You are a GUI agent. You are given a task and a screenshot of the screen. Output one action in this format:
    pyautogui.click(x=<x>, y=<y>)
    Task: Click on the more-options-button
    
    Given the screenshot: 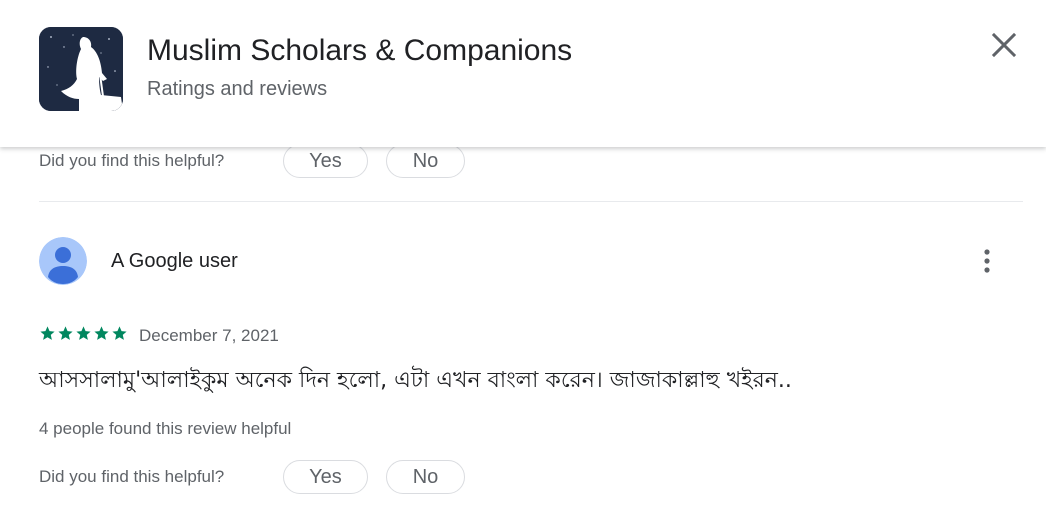 What is the action you would take?
    pyautogui.click(x=987, y=261)
    